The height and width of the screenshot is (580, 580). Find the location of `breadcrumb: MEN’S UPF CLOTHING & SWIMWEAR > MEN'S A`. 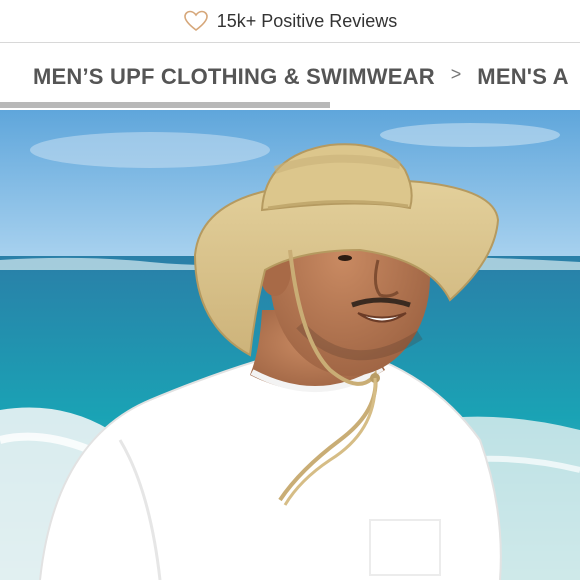

breadcrumb: MEN’S UPF CLOTHING & SWIMWEAR > MEN'S A is located at coordinates (290, 74).